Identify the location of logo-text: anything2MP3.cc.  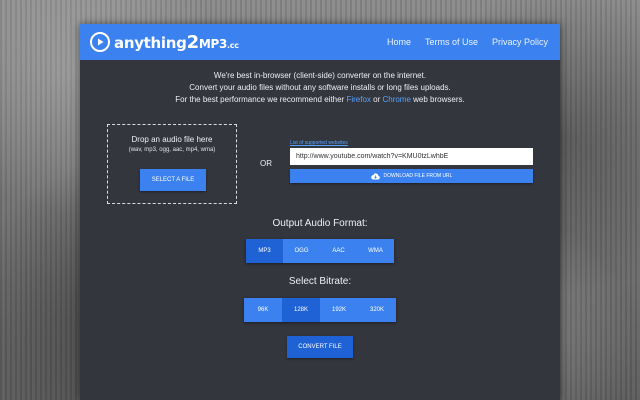
(176, 42).